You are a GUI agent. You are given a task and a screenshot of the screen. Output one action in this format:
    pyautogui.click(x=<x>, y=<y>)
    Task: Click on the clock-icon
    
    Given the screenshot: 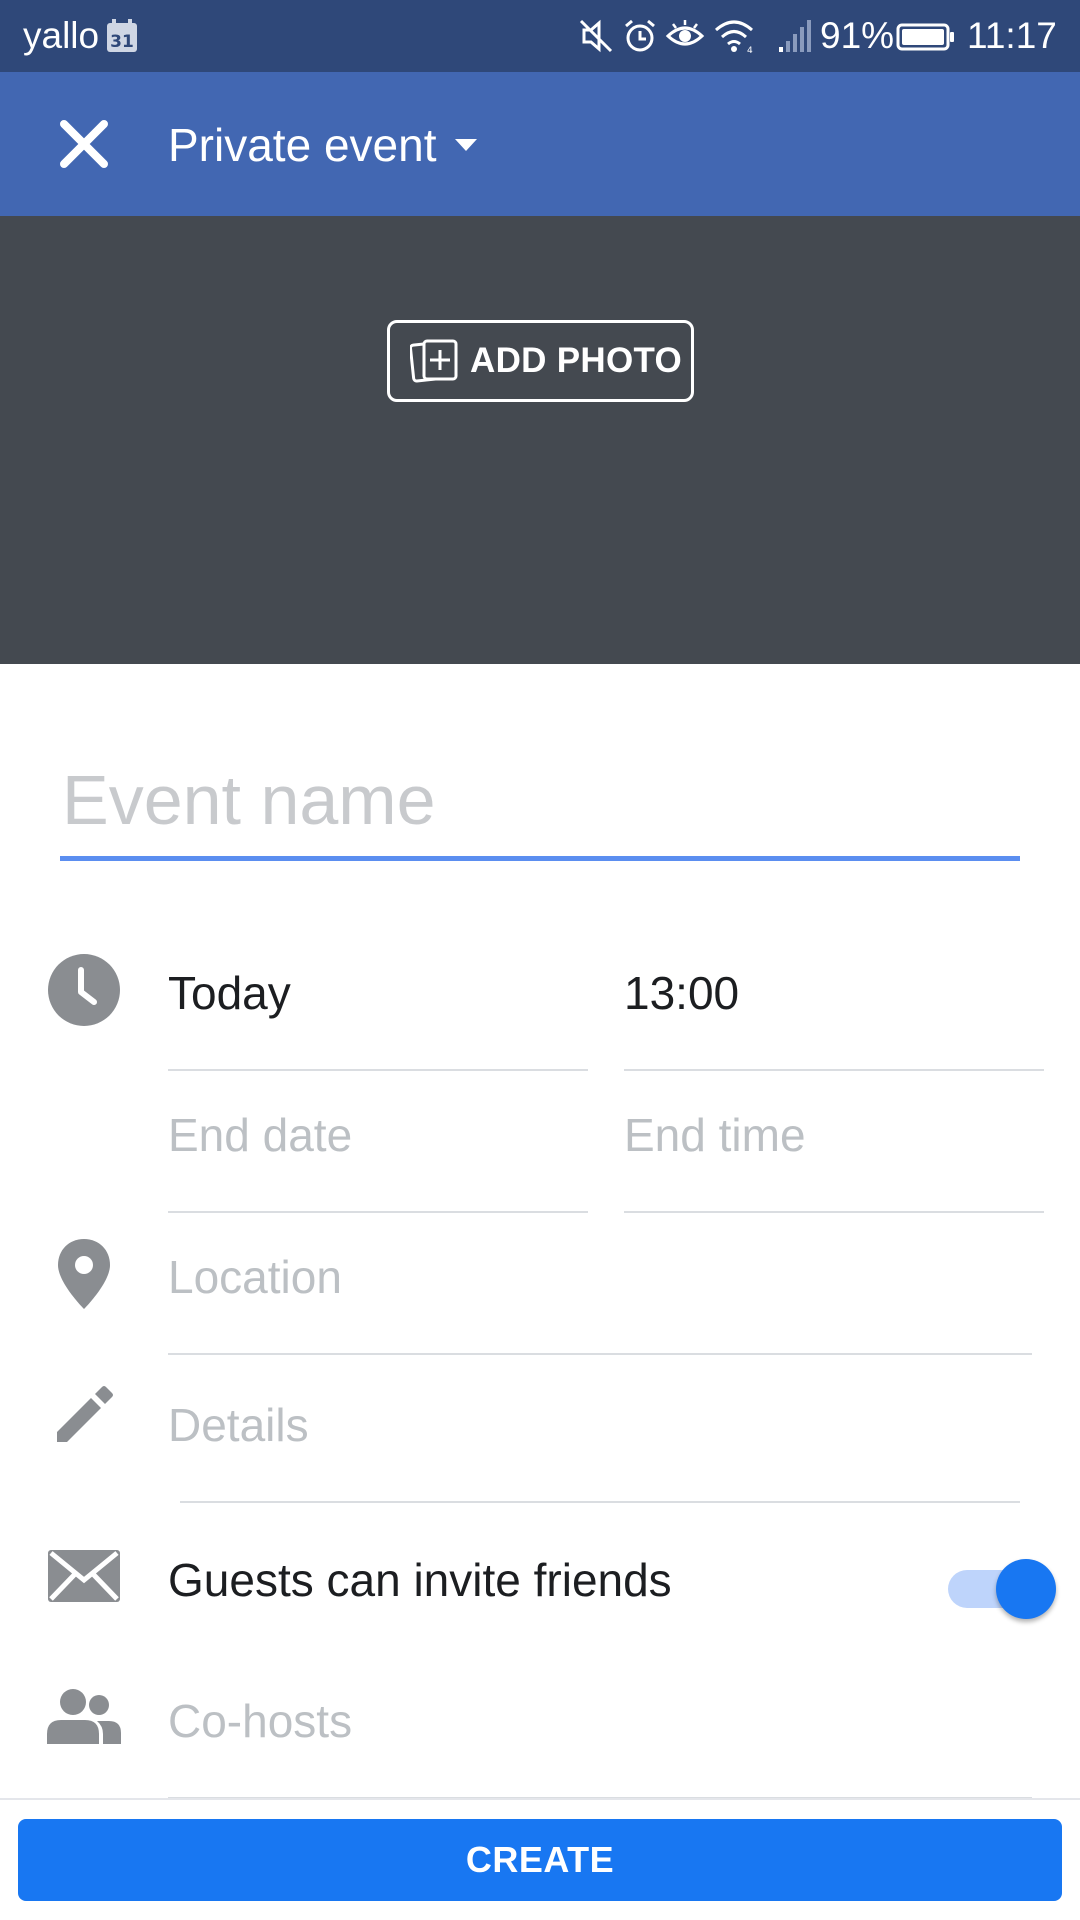 What is the action you would take?
    pyautogui.click(x=84, y=990)
    